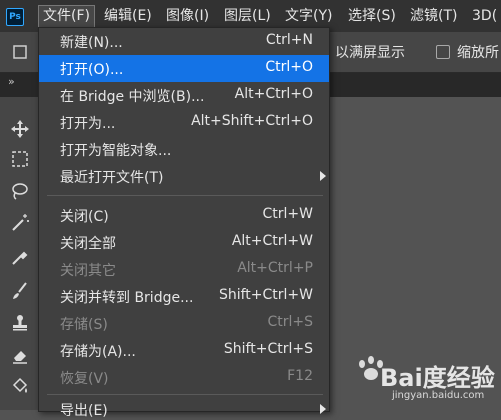  I want to click on menu-item-close-all: 关闭全部 Alt+Ctrl+W, so click(184, 242).